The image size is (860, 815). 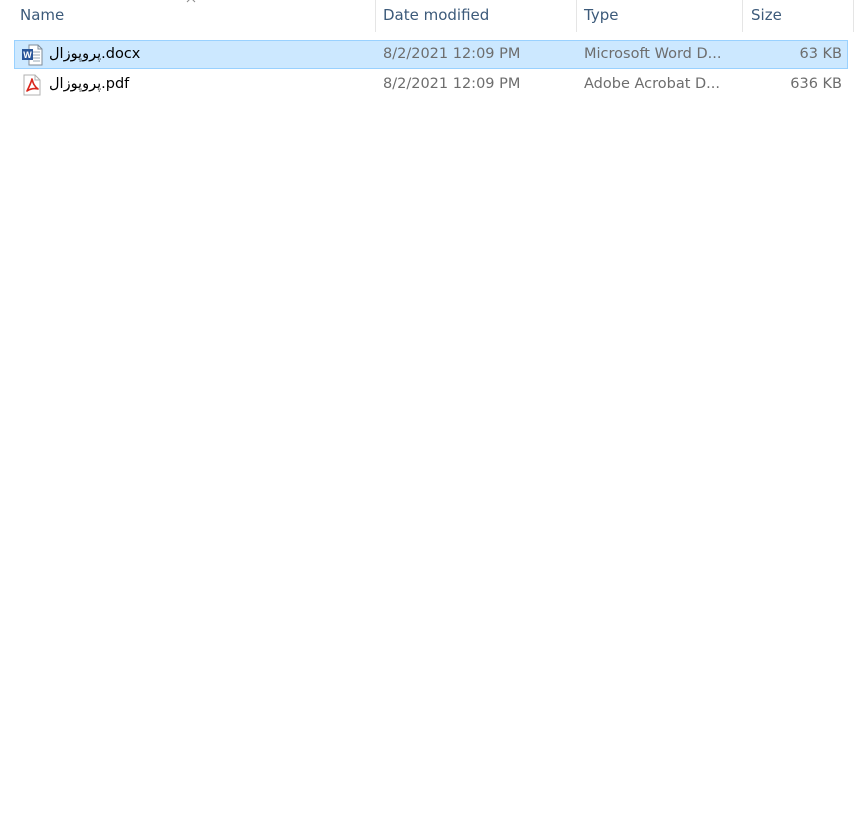 What do you see at coordinates (816, 84) in the screenshot?
I see `file-size: 636 KB` at bounding box center [816, 84].